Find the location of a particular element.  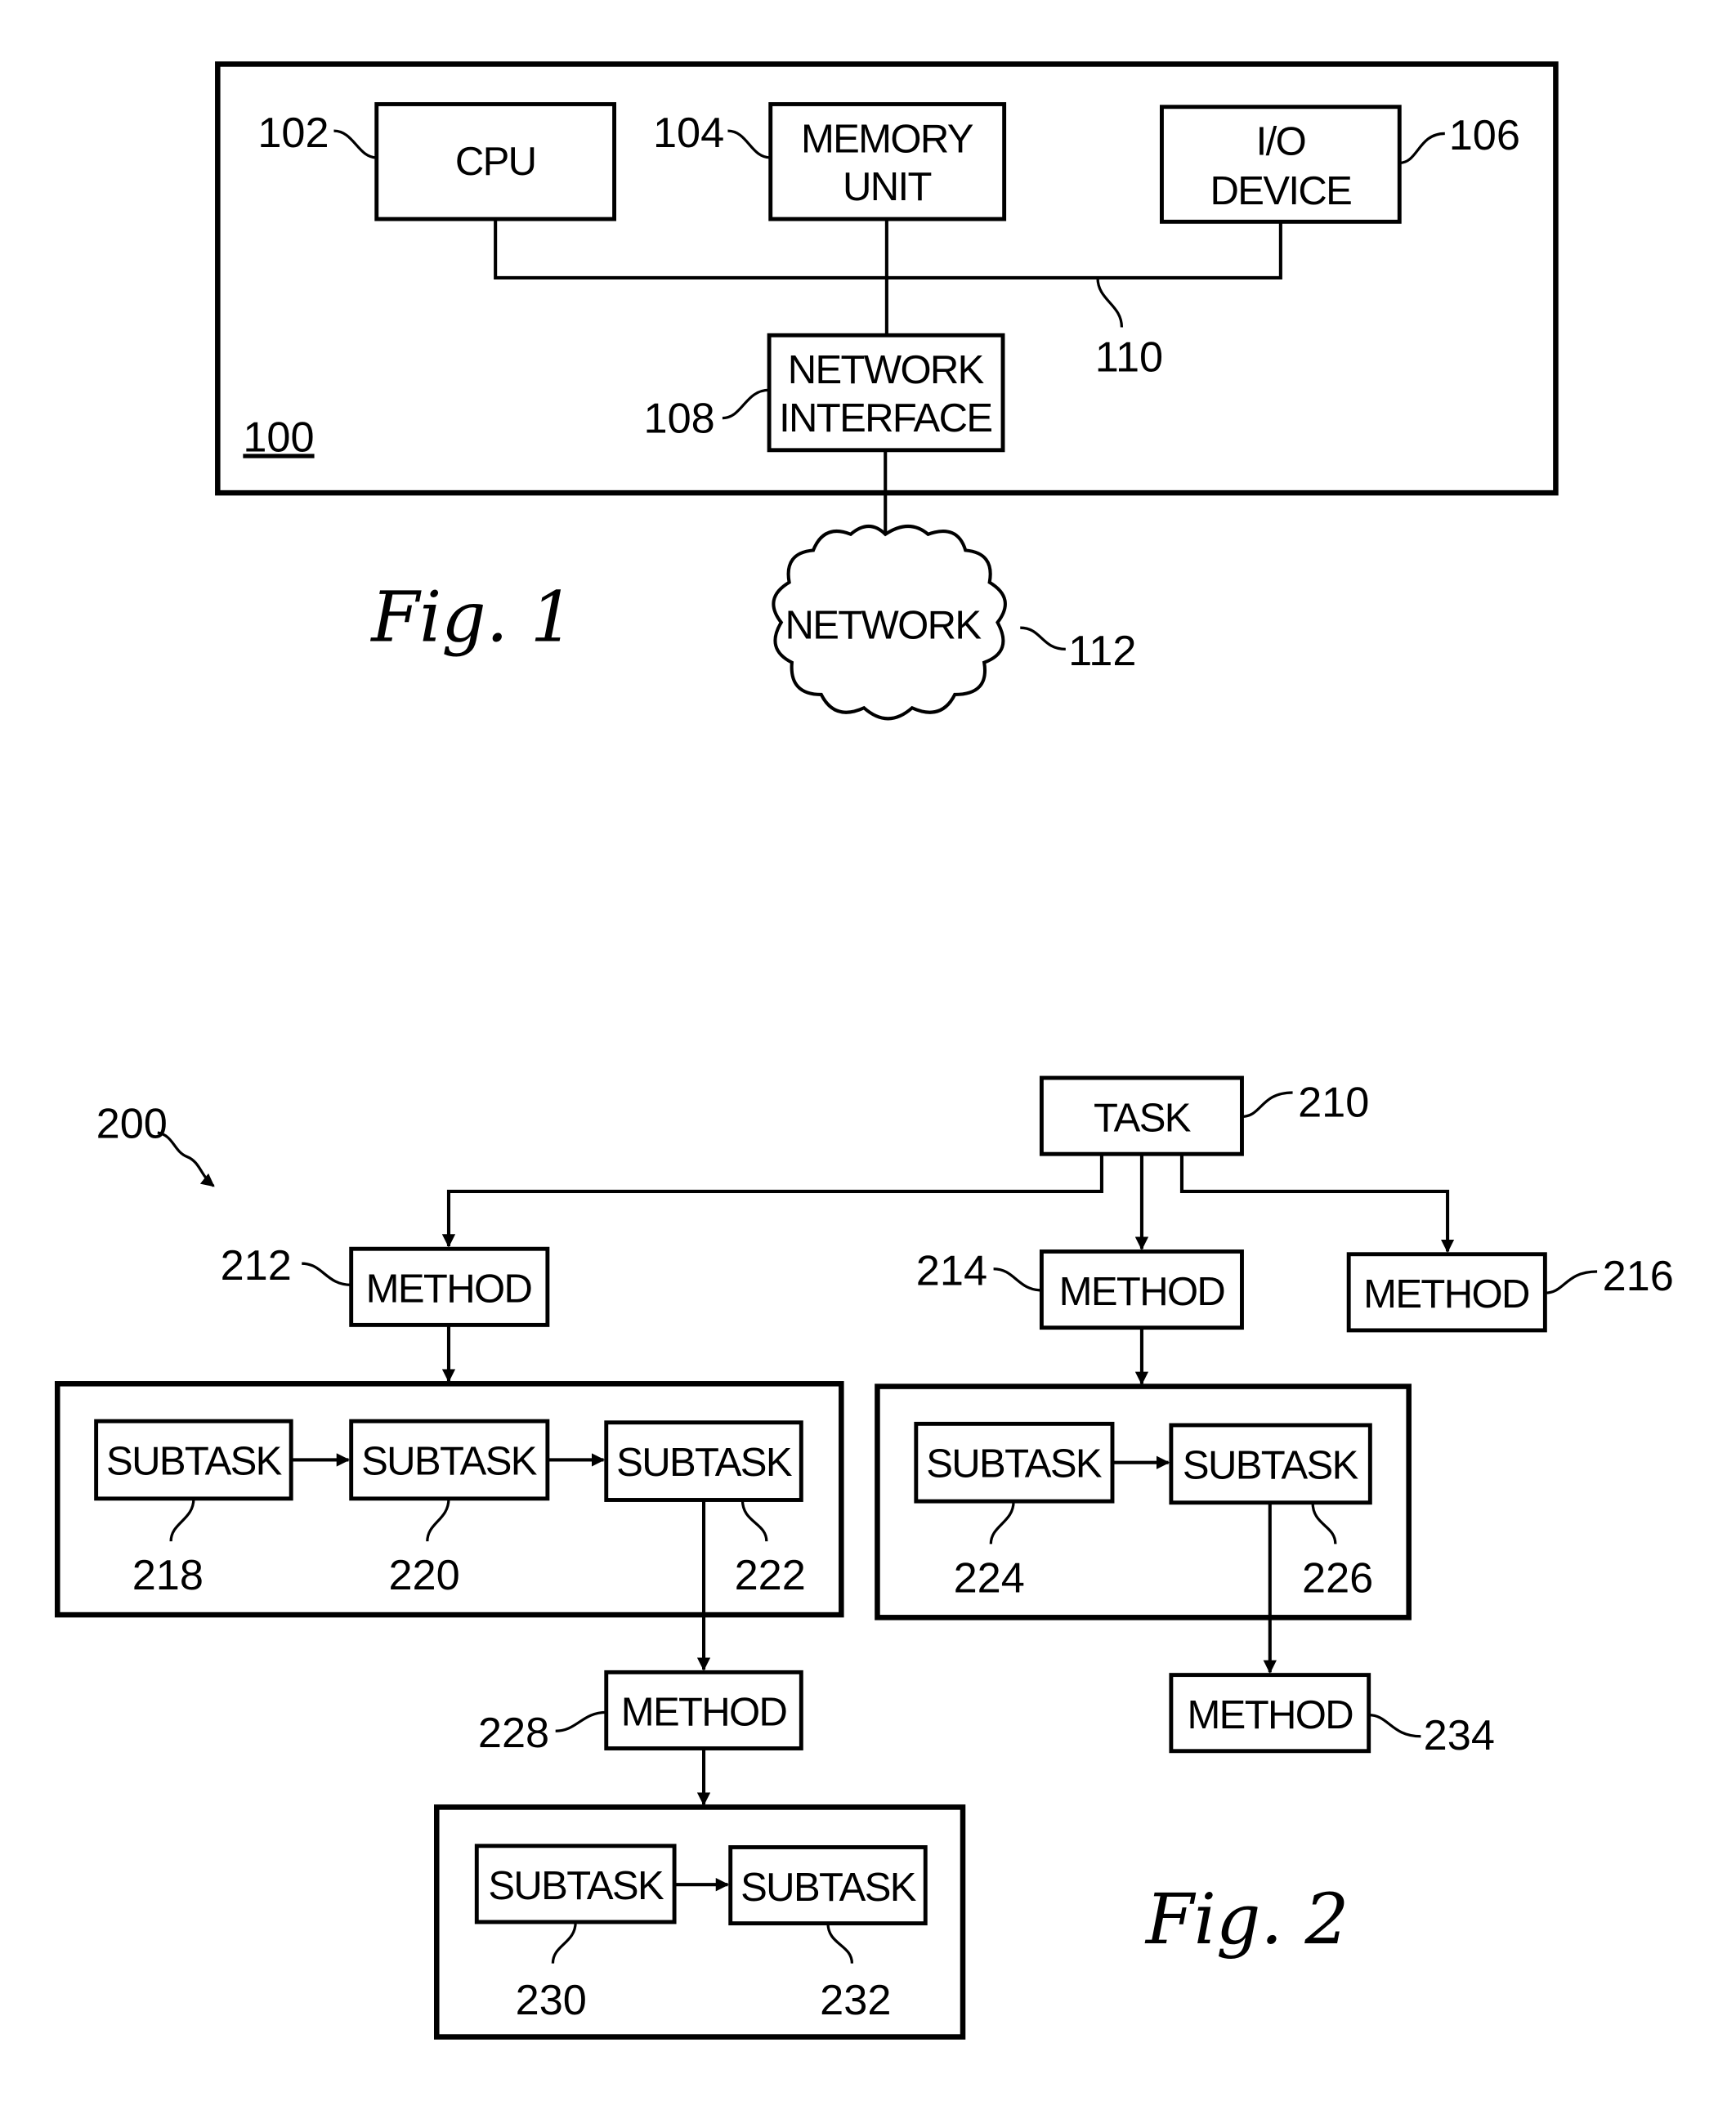

method-228-ref: 228 is located at coordinates (513, 1734).